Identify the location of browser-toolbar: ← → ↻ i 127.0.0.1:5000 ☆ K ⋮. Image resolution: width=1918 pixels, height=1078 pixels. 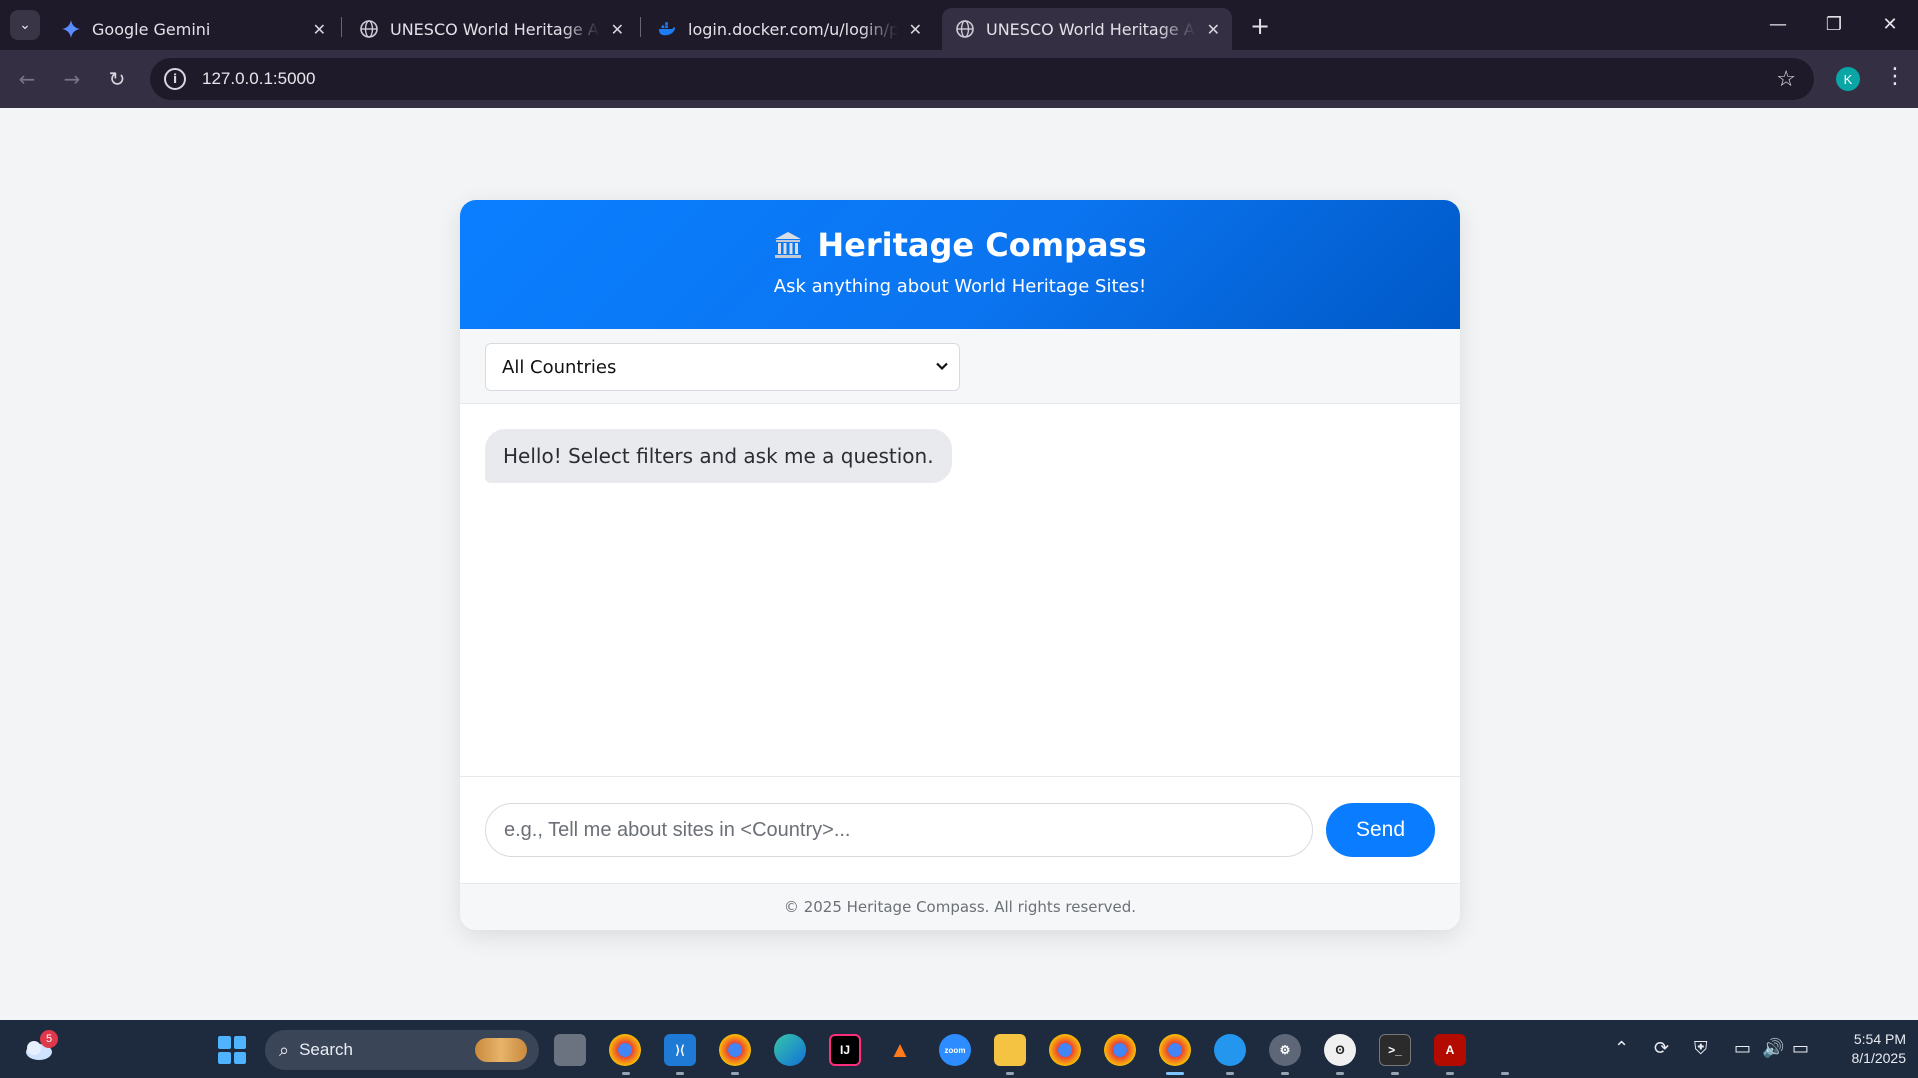
(959, 79).